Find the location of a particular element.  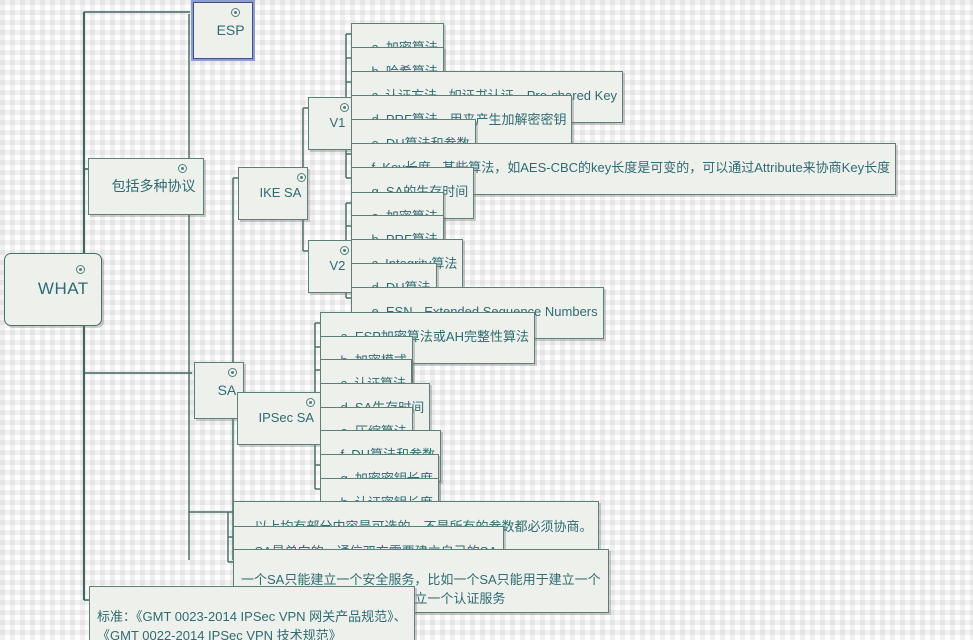

node-esp-label: ESP is located at coordinates (230, 29).